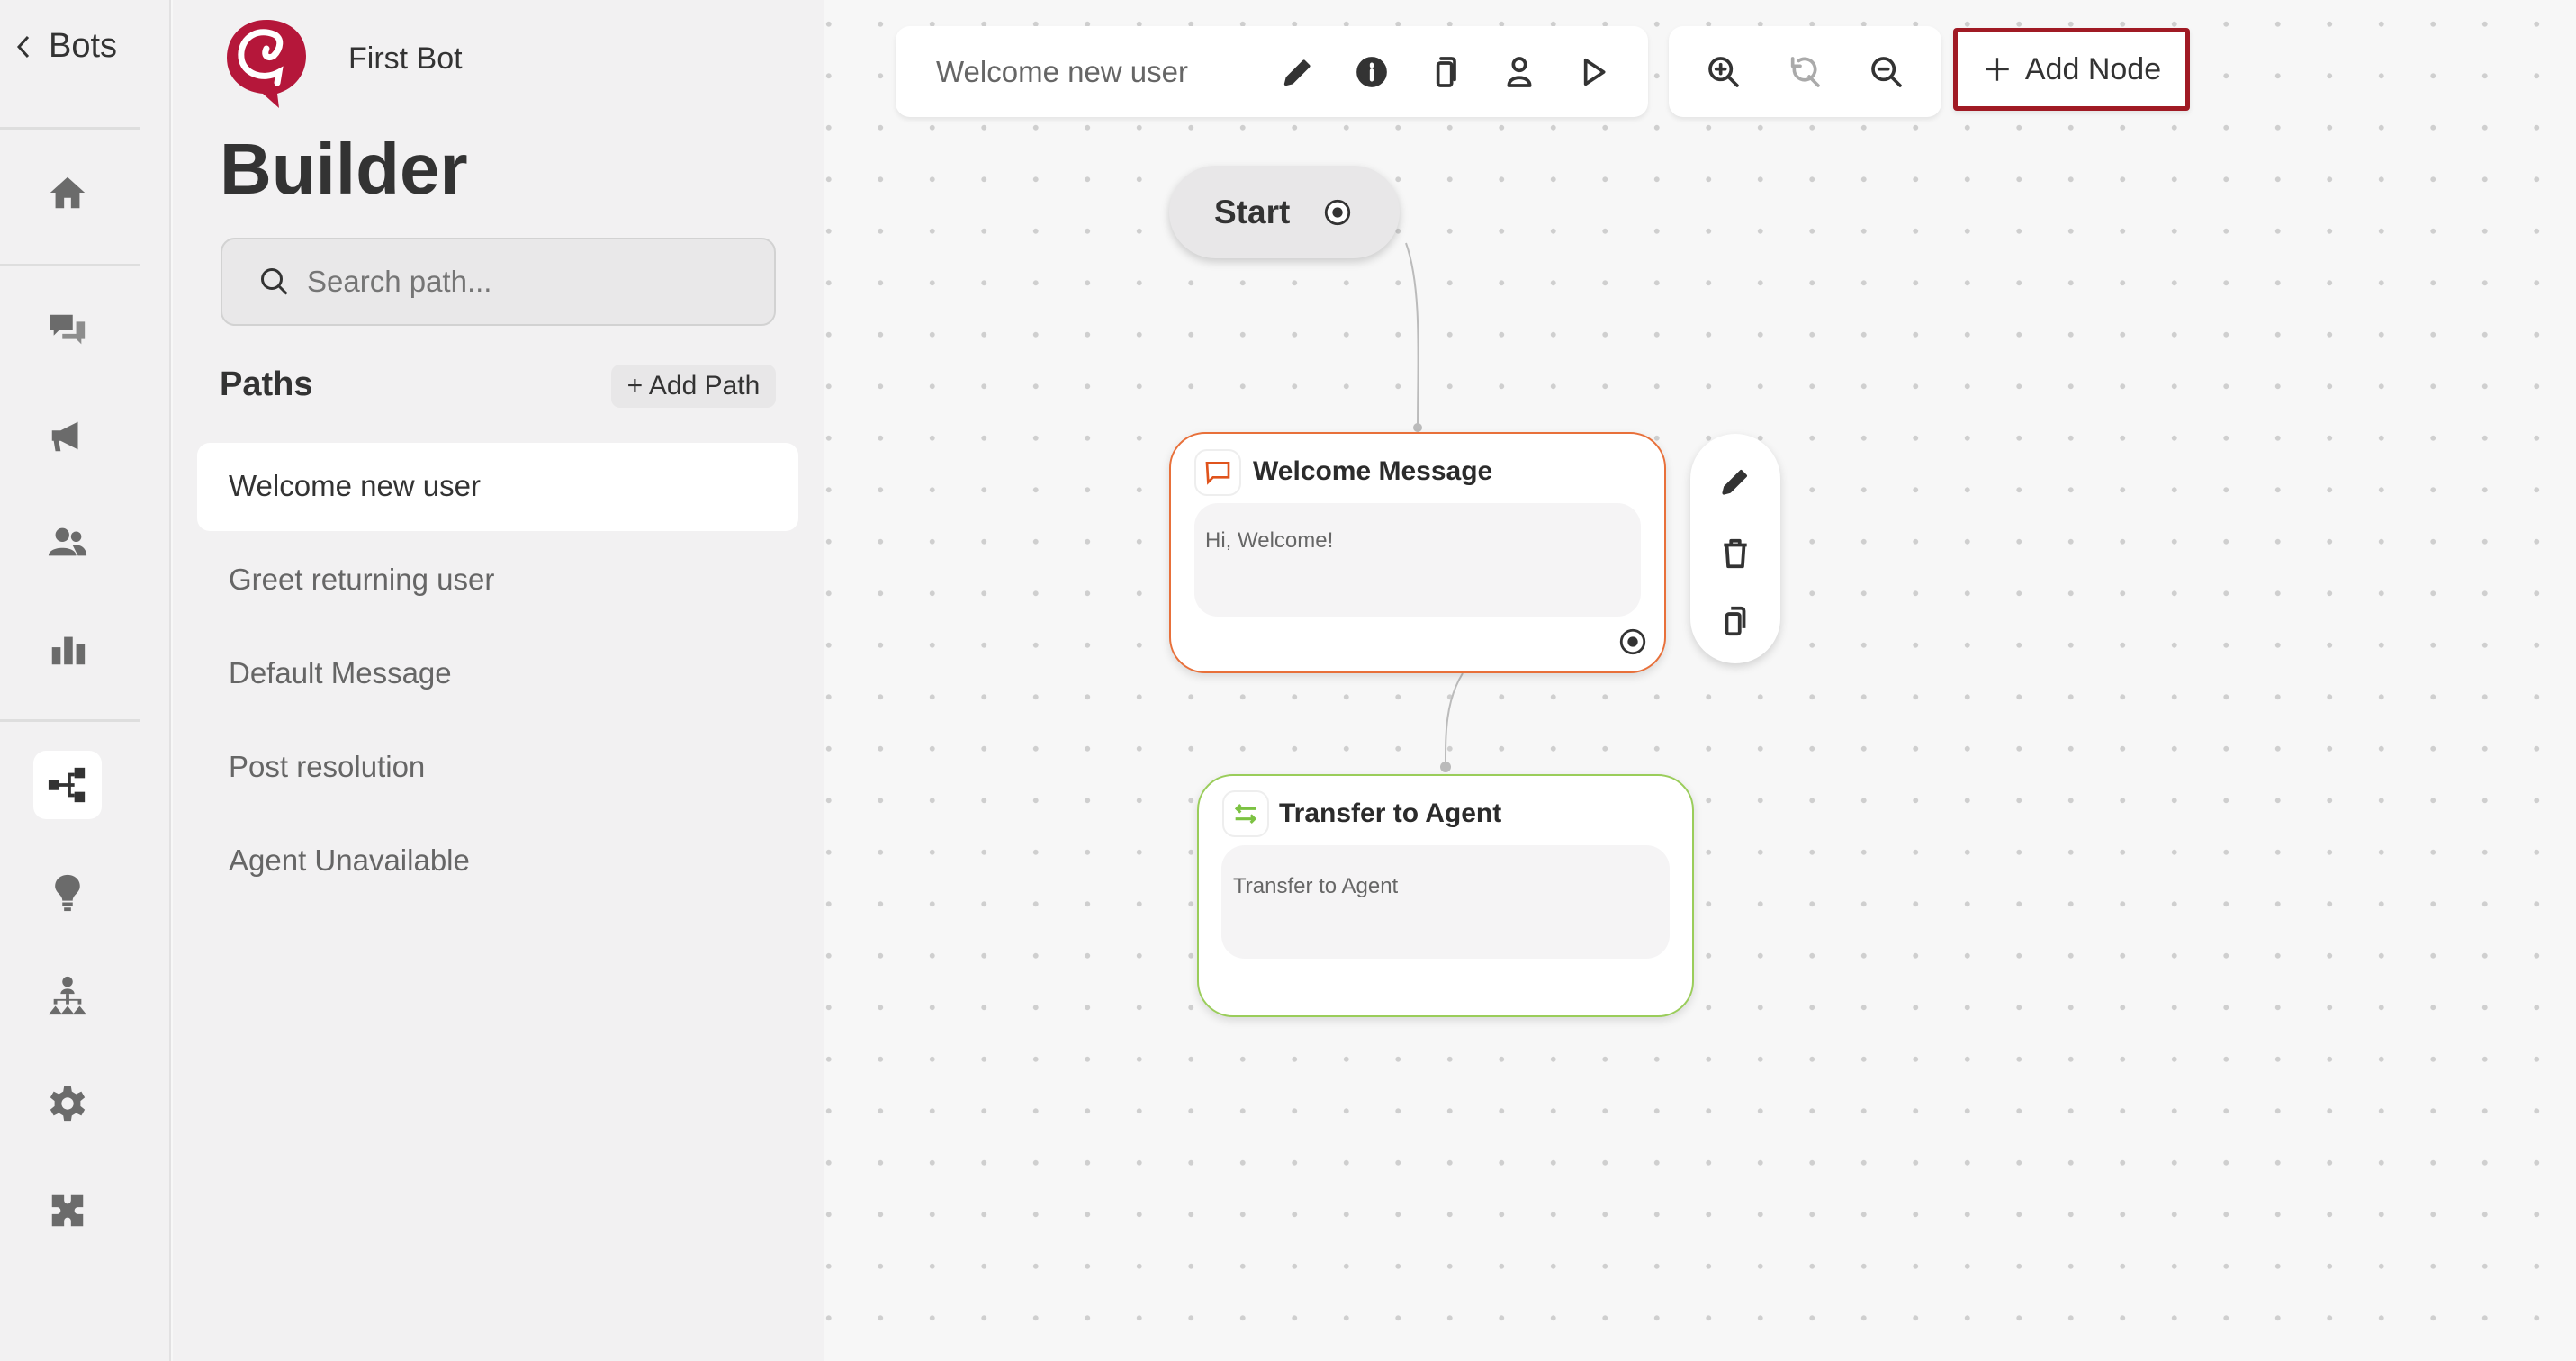 Image resolution: width=2576 pixels, height=1361 pixels. What do you see at coordinates (266, 64) in the screenshot?
I see `brand-logo` at bounding box center [266, 64].